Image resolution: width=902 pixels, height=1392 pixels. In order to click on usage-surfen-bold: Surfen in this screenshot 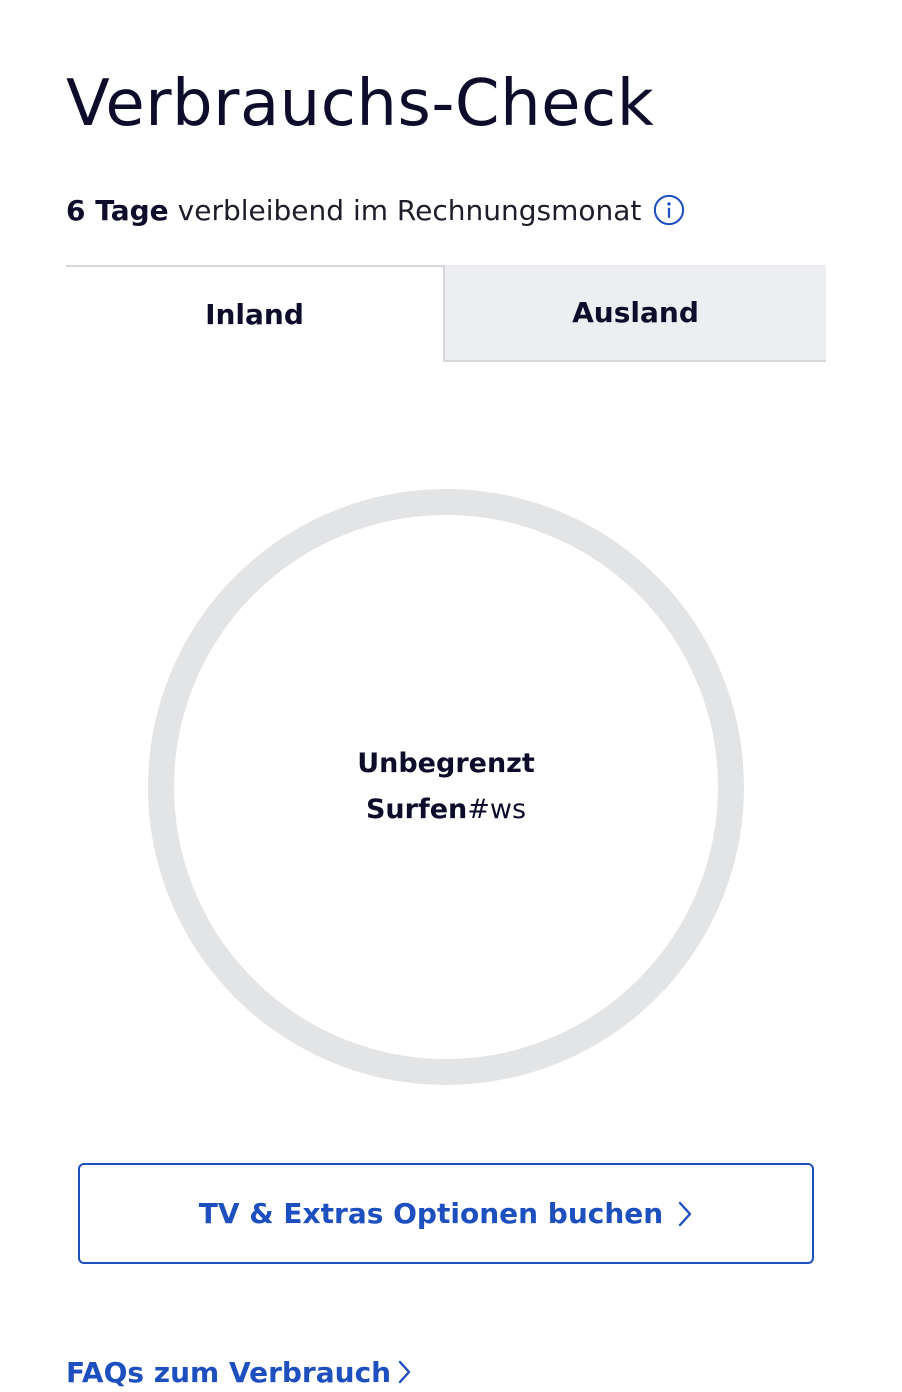, I will do `click(416, 809)`.